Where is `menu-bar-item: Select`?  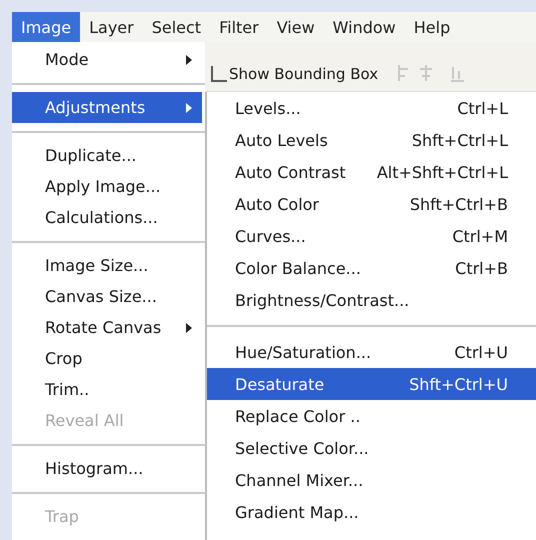 menu-bar-item: Select is located at coordinates (176, 27).